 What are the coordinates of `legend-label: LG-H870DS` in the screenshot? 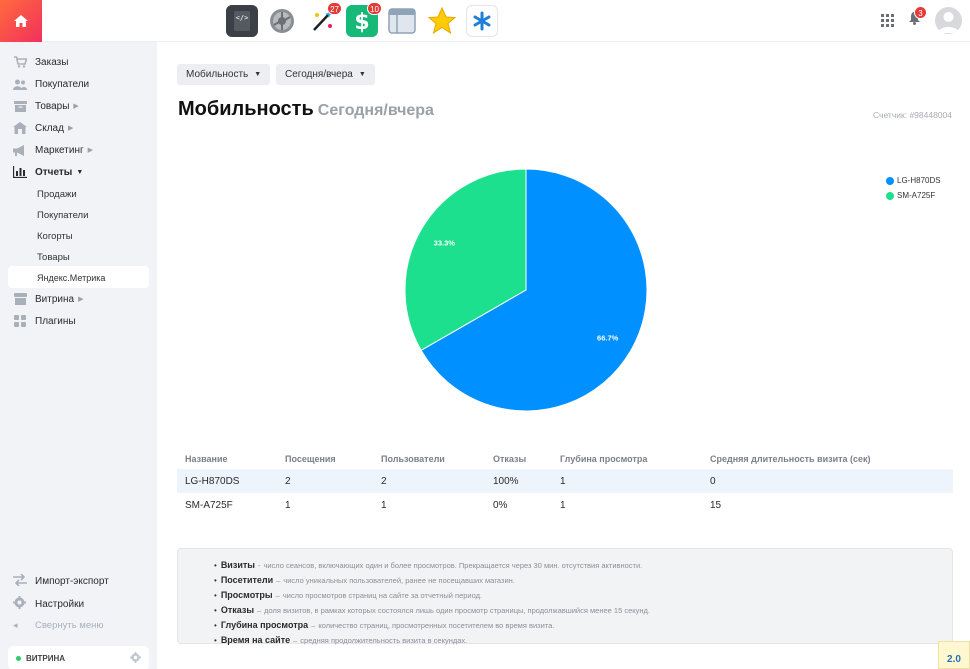 It's located at (919, 180).